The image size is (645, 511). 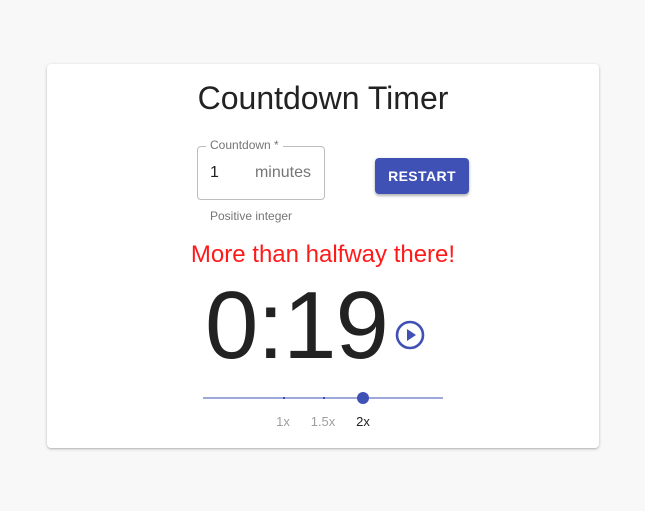 I want to click on page-title: Countdown Timer, so click(x=323, y=98).